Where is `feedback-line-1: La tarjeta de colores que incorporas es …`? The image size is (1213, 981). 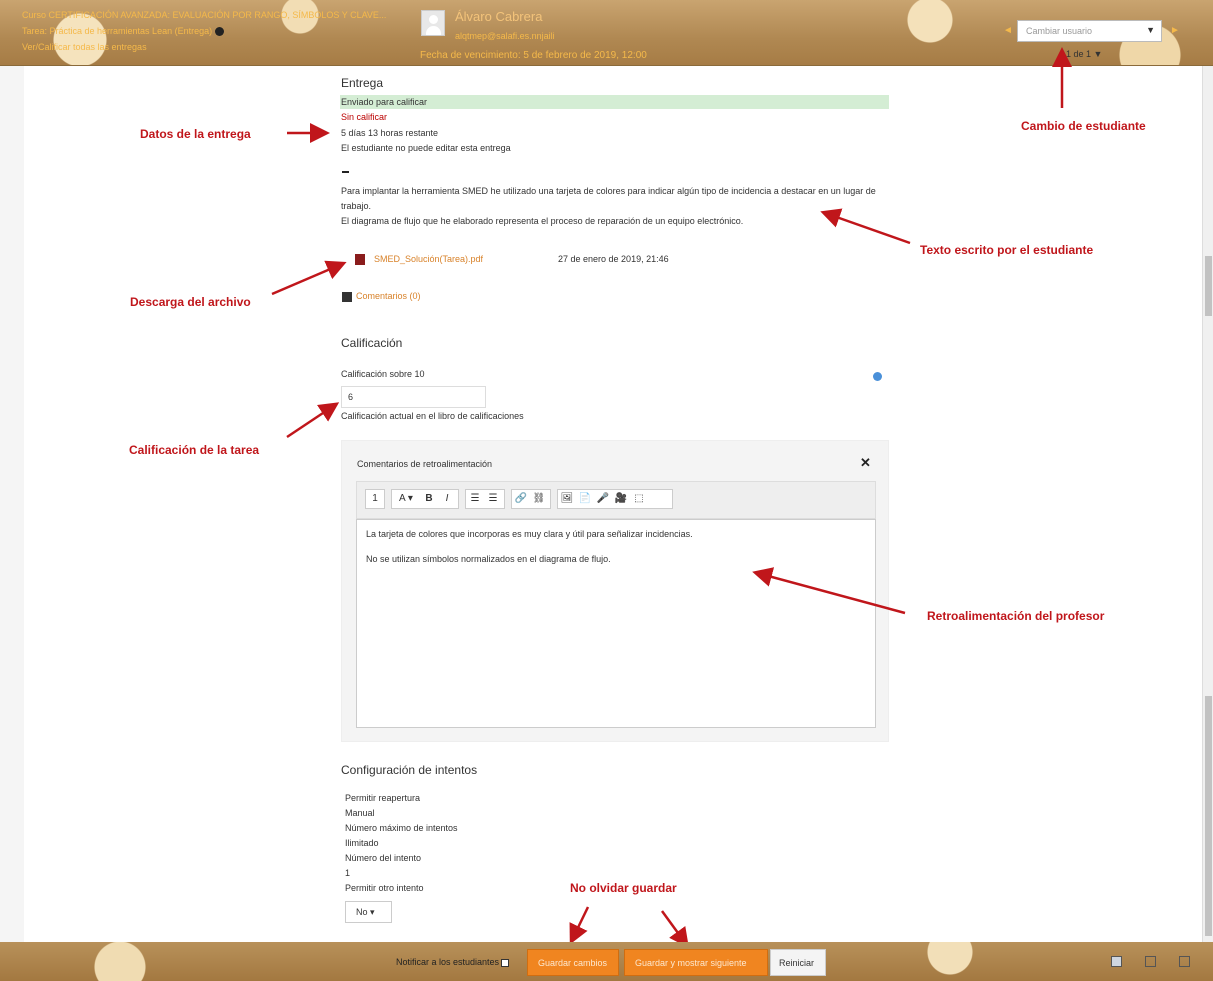
feedback-line-1: La tarjeta de colores que incorporas es … is located at coordinates (529, 534).